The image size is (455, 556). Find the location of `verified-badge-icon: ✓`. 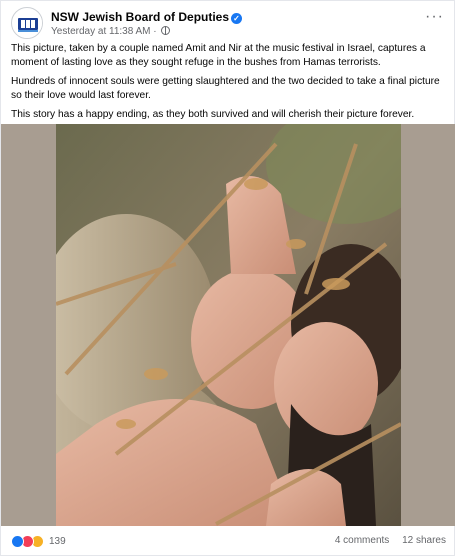

verified-badge-icon: ✓ is located at coordinates (237, 18).